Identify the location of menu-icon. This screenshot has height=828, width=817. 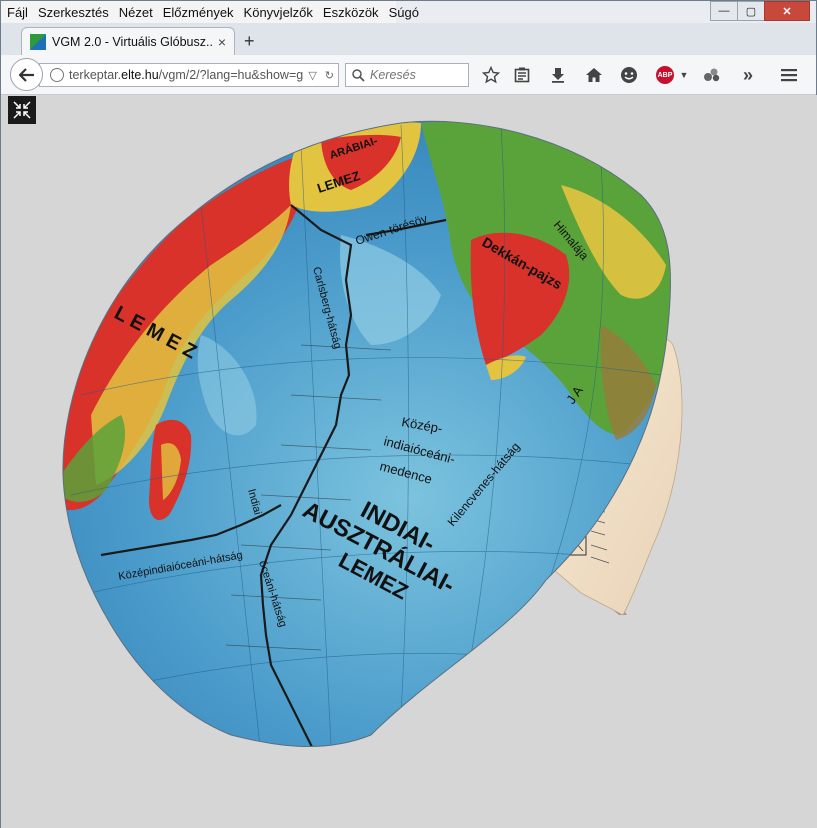
(789, 75).